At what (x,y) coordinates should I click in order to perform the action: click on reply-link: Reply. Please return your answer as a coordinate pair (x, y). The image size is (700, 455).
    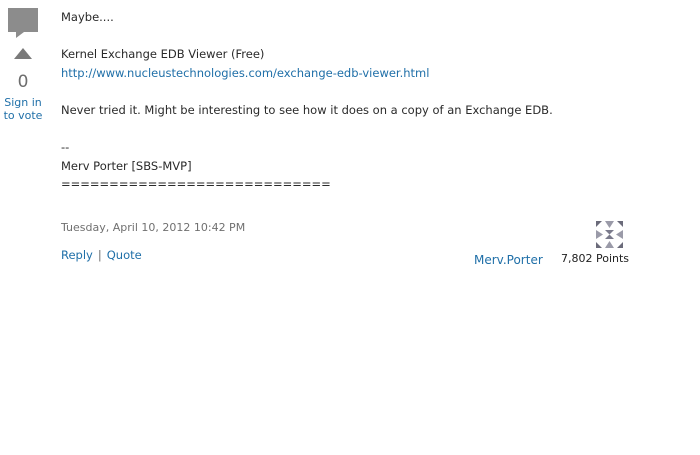
    Looking at the image, I should click on (77, 255).